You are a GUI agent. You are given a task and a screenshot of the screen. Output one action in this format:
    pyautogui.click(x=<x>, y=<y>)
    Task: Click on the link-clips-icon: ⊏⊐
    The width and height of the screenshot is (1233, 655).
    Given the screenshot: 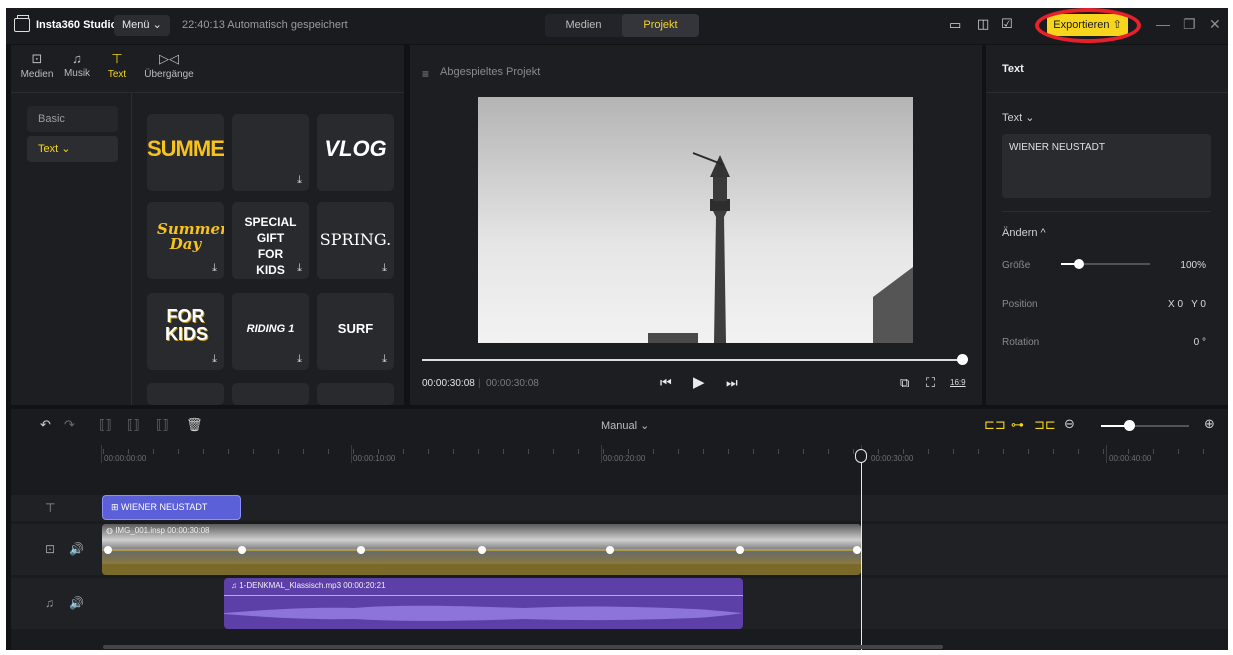 What is the action you would take?
    pyautogui.click(x=995, y=425)
    